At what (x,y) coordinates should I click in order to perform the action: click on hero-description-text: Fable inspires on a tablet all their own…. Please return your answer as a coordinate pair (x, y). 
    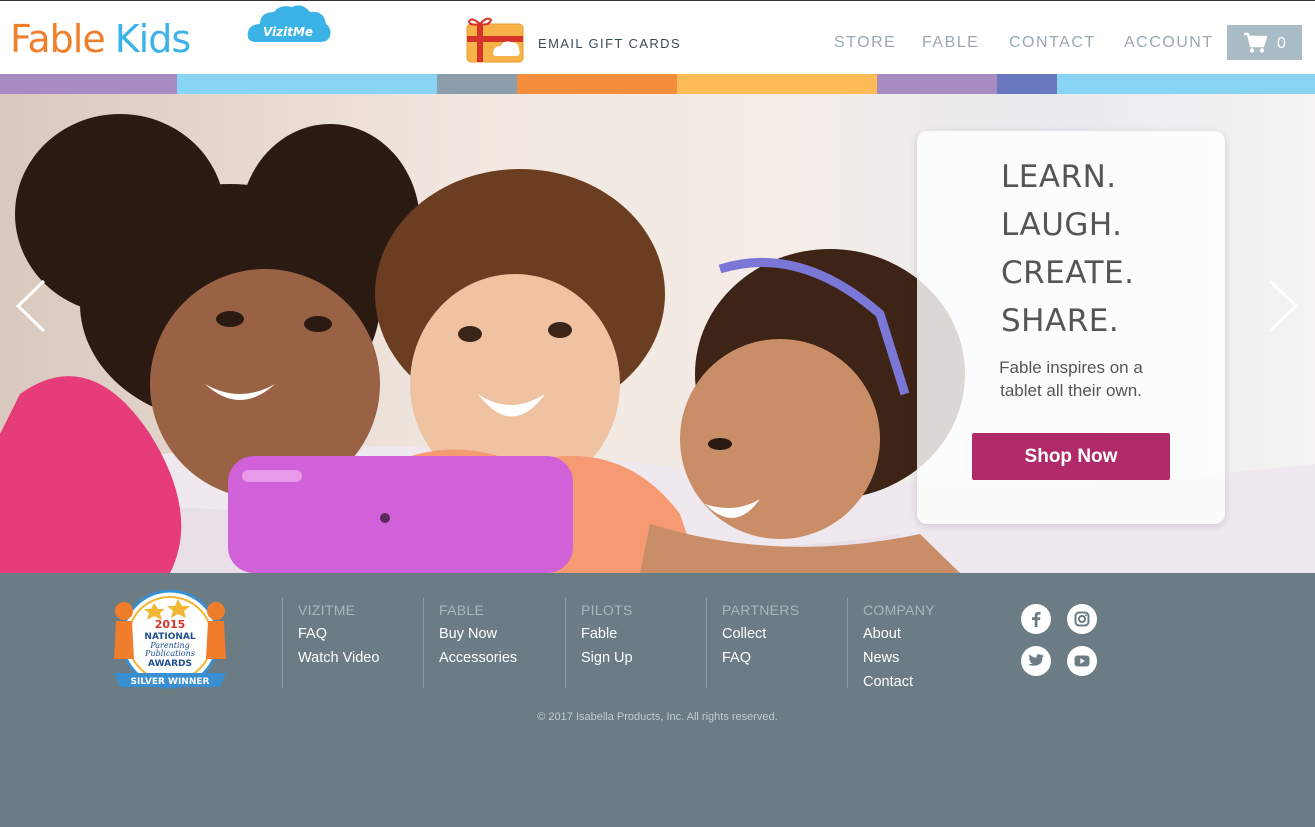
    Looking at the image, I should click on (1071, 379).